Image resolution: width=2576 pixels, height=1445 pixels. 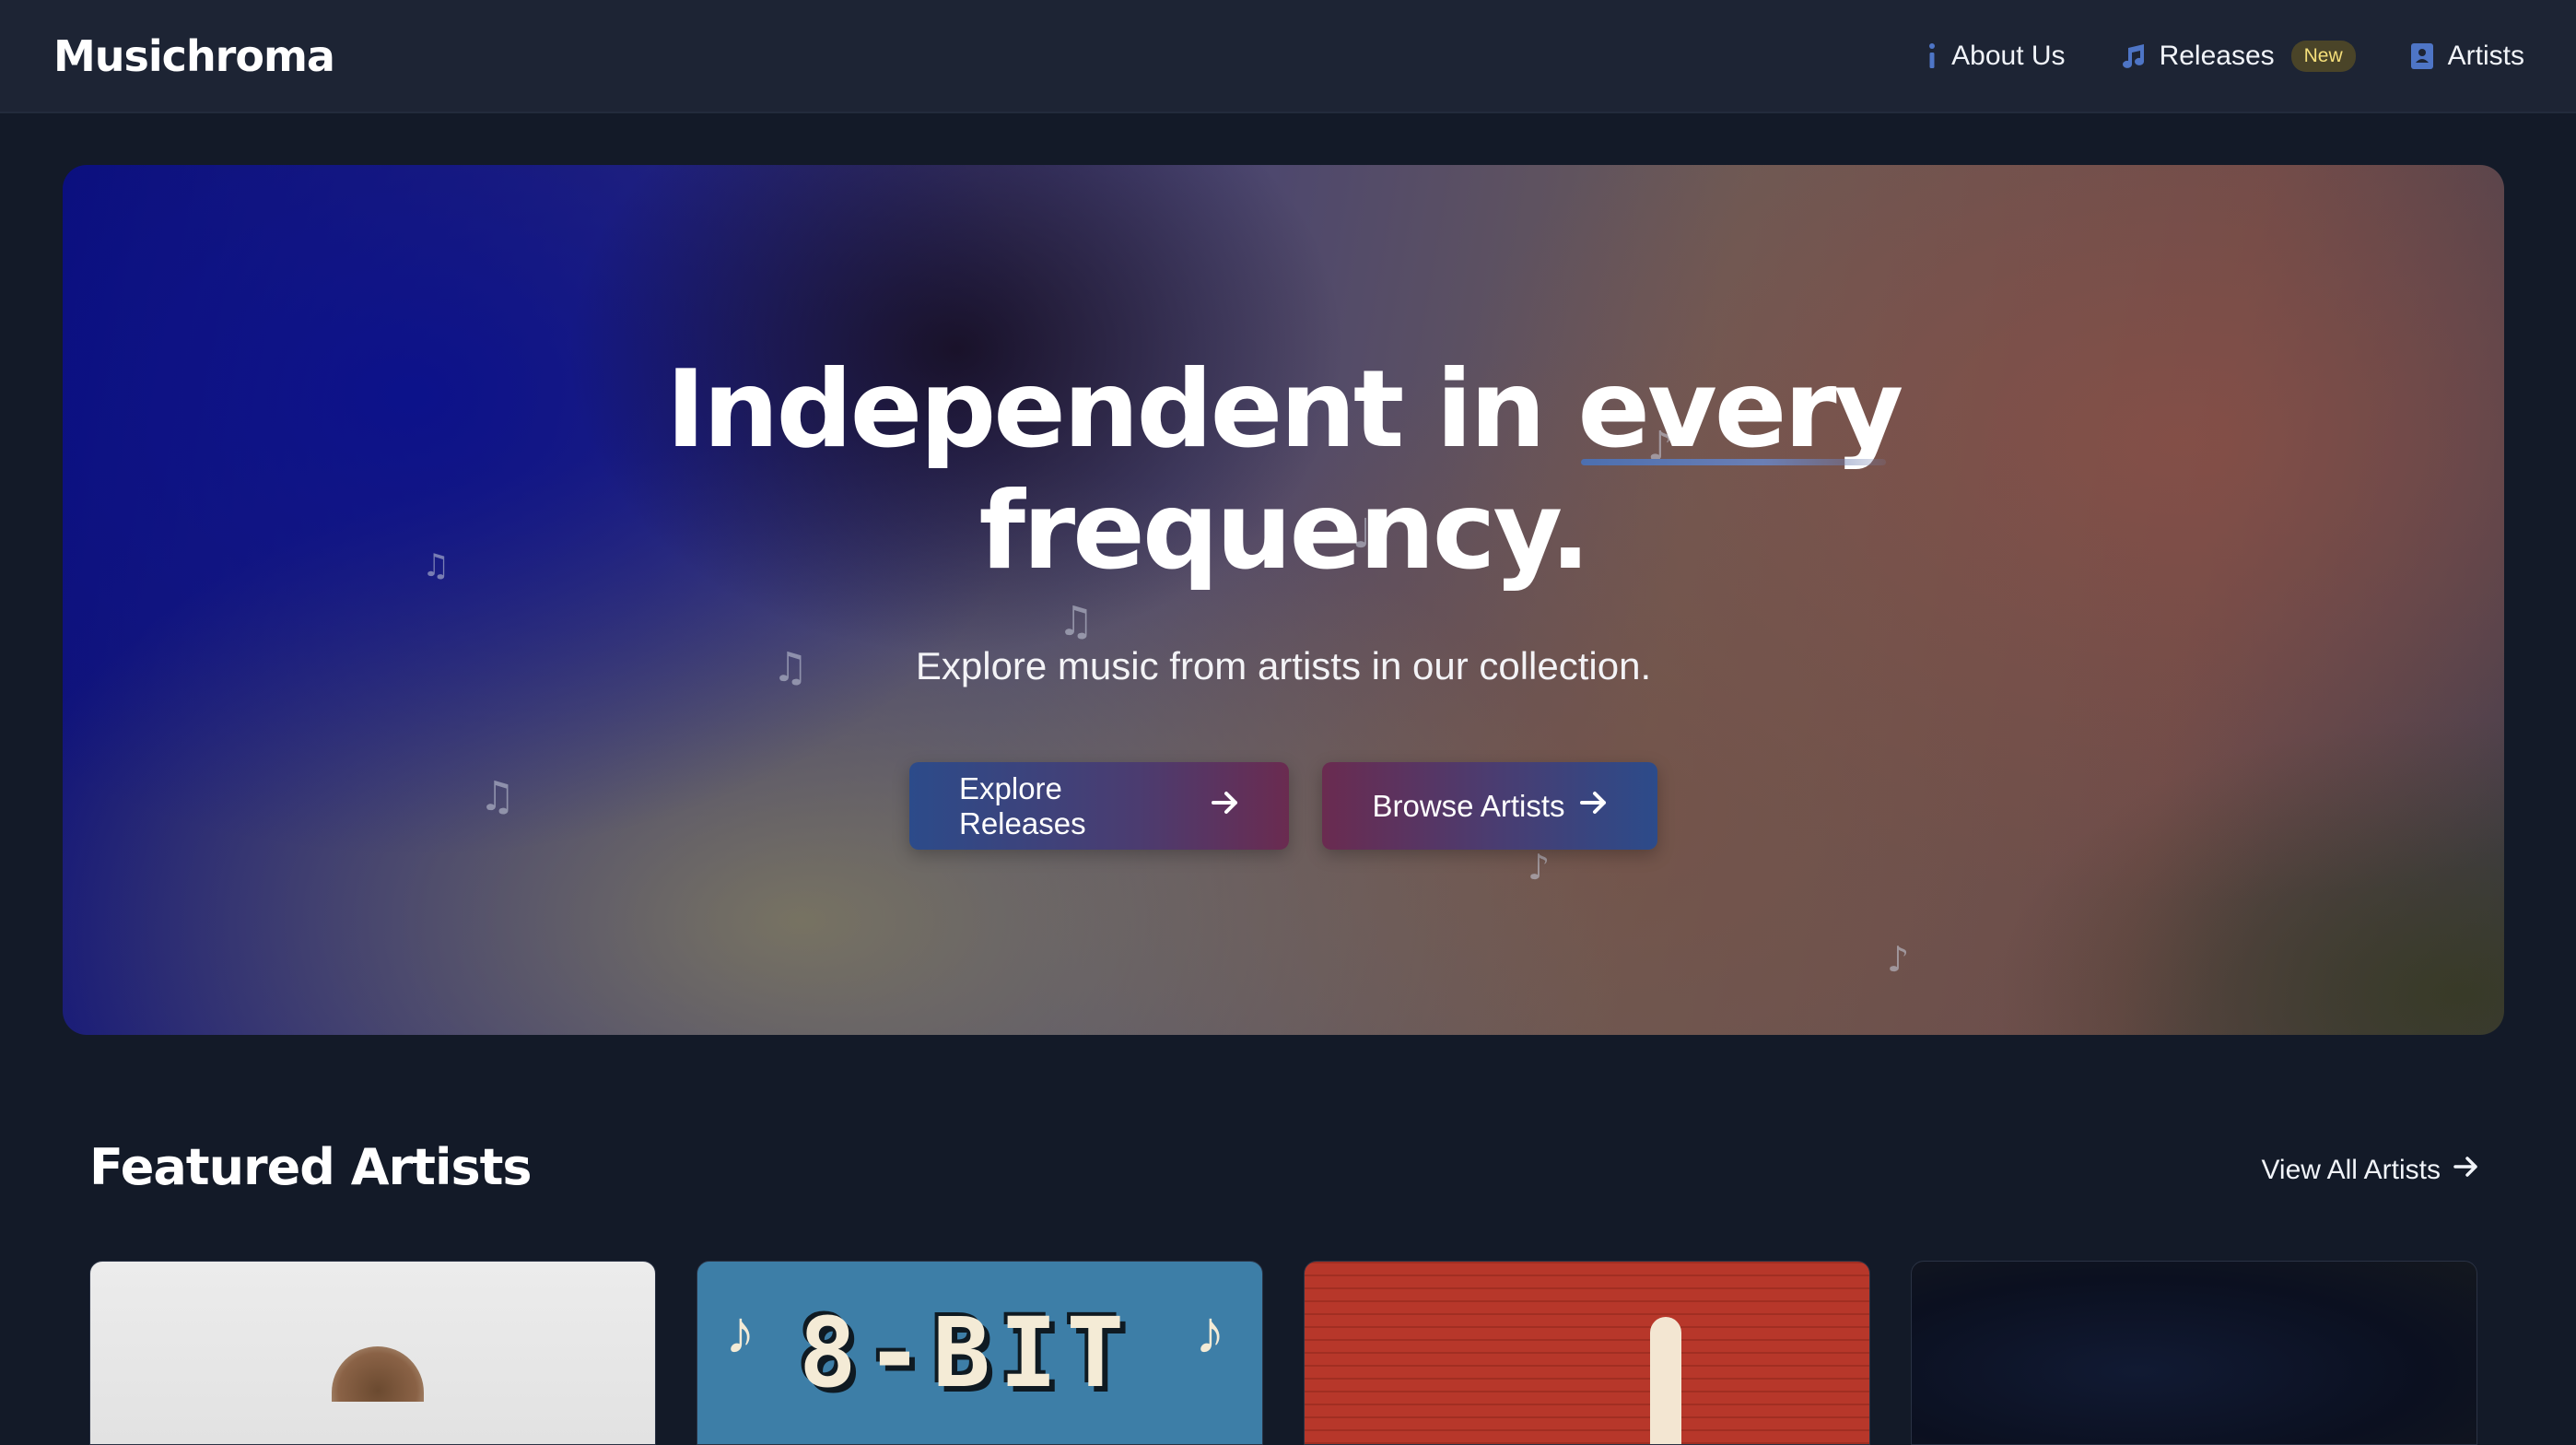 I want to click on browse-artists-button: Browse Artists, so click(x=1489, y=806).